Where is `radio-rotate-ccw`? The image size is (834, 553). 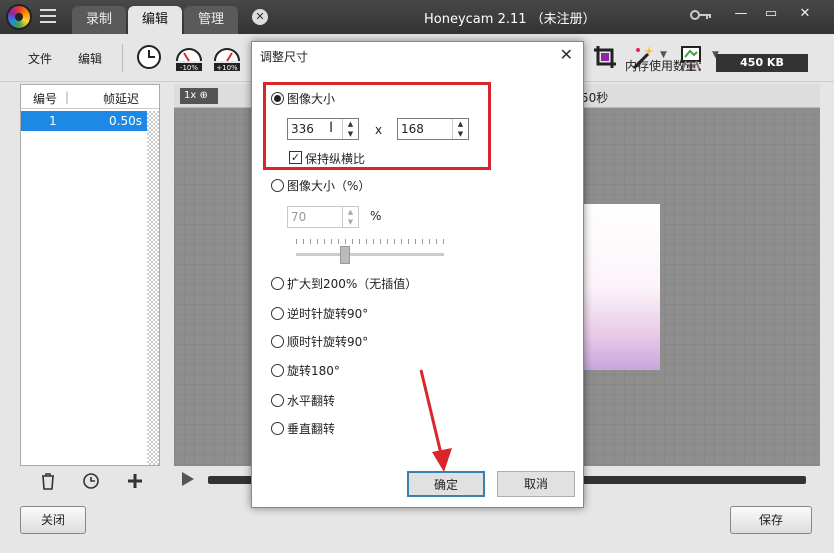
radio-rotate-ccw is located at coordinates (277, 313).